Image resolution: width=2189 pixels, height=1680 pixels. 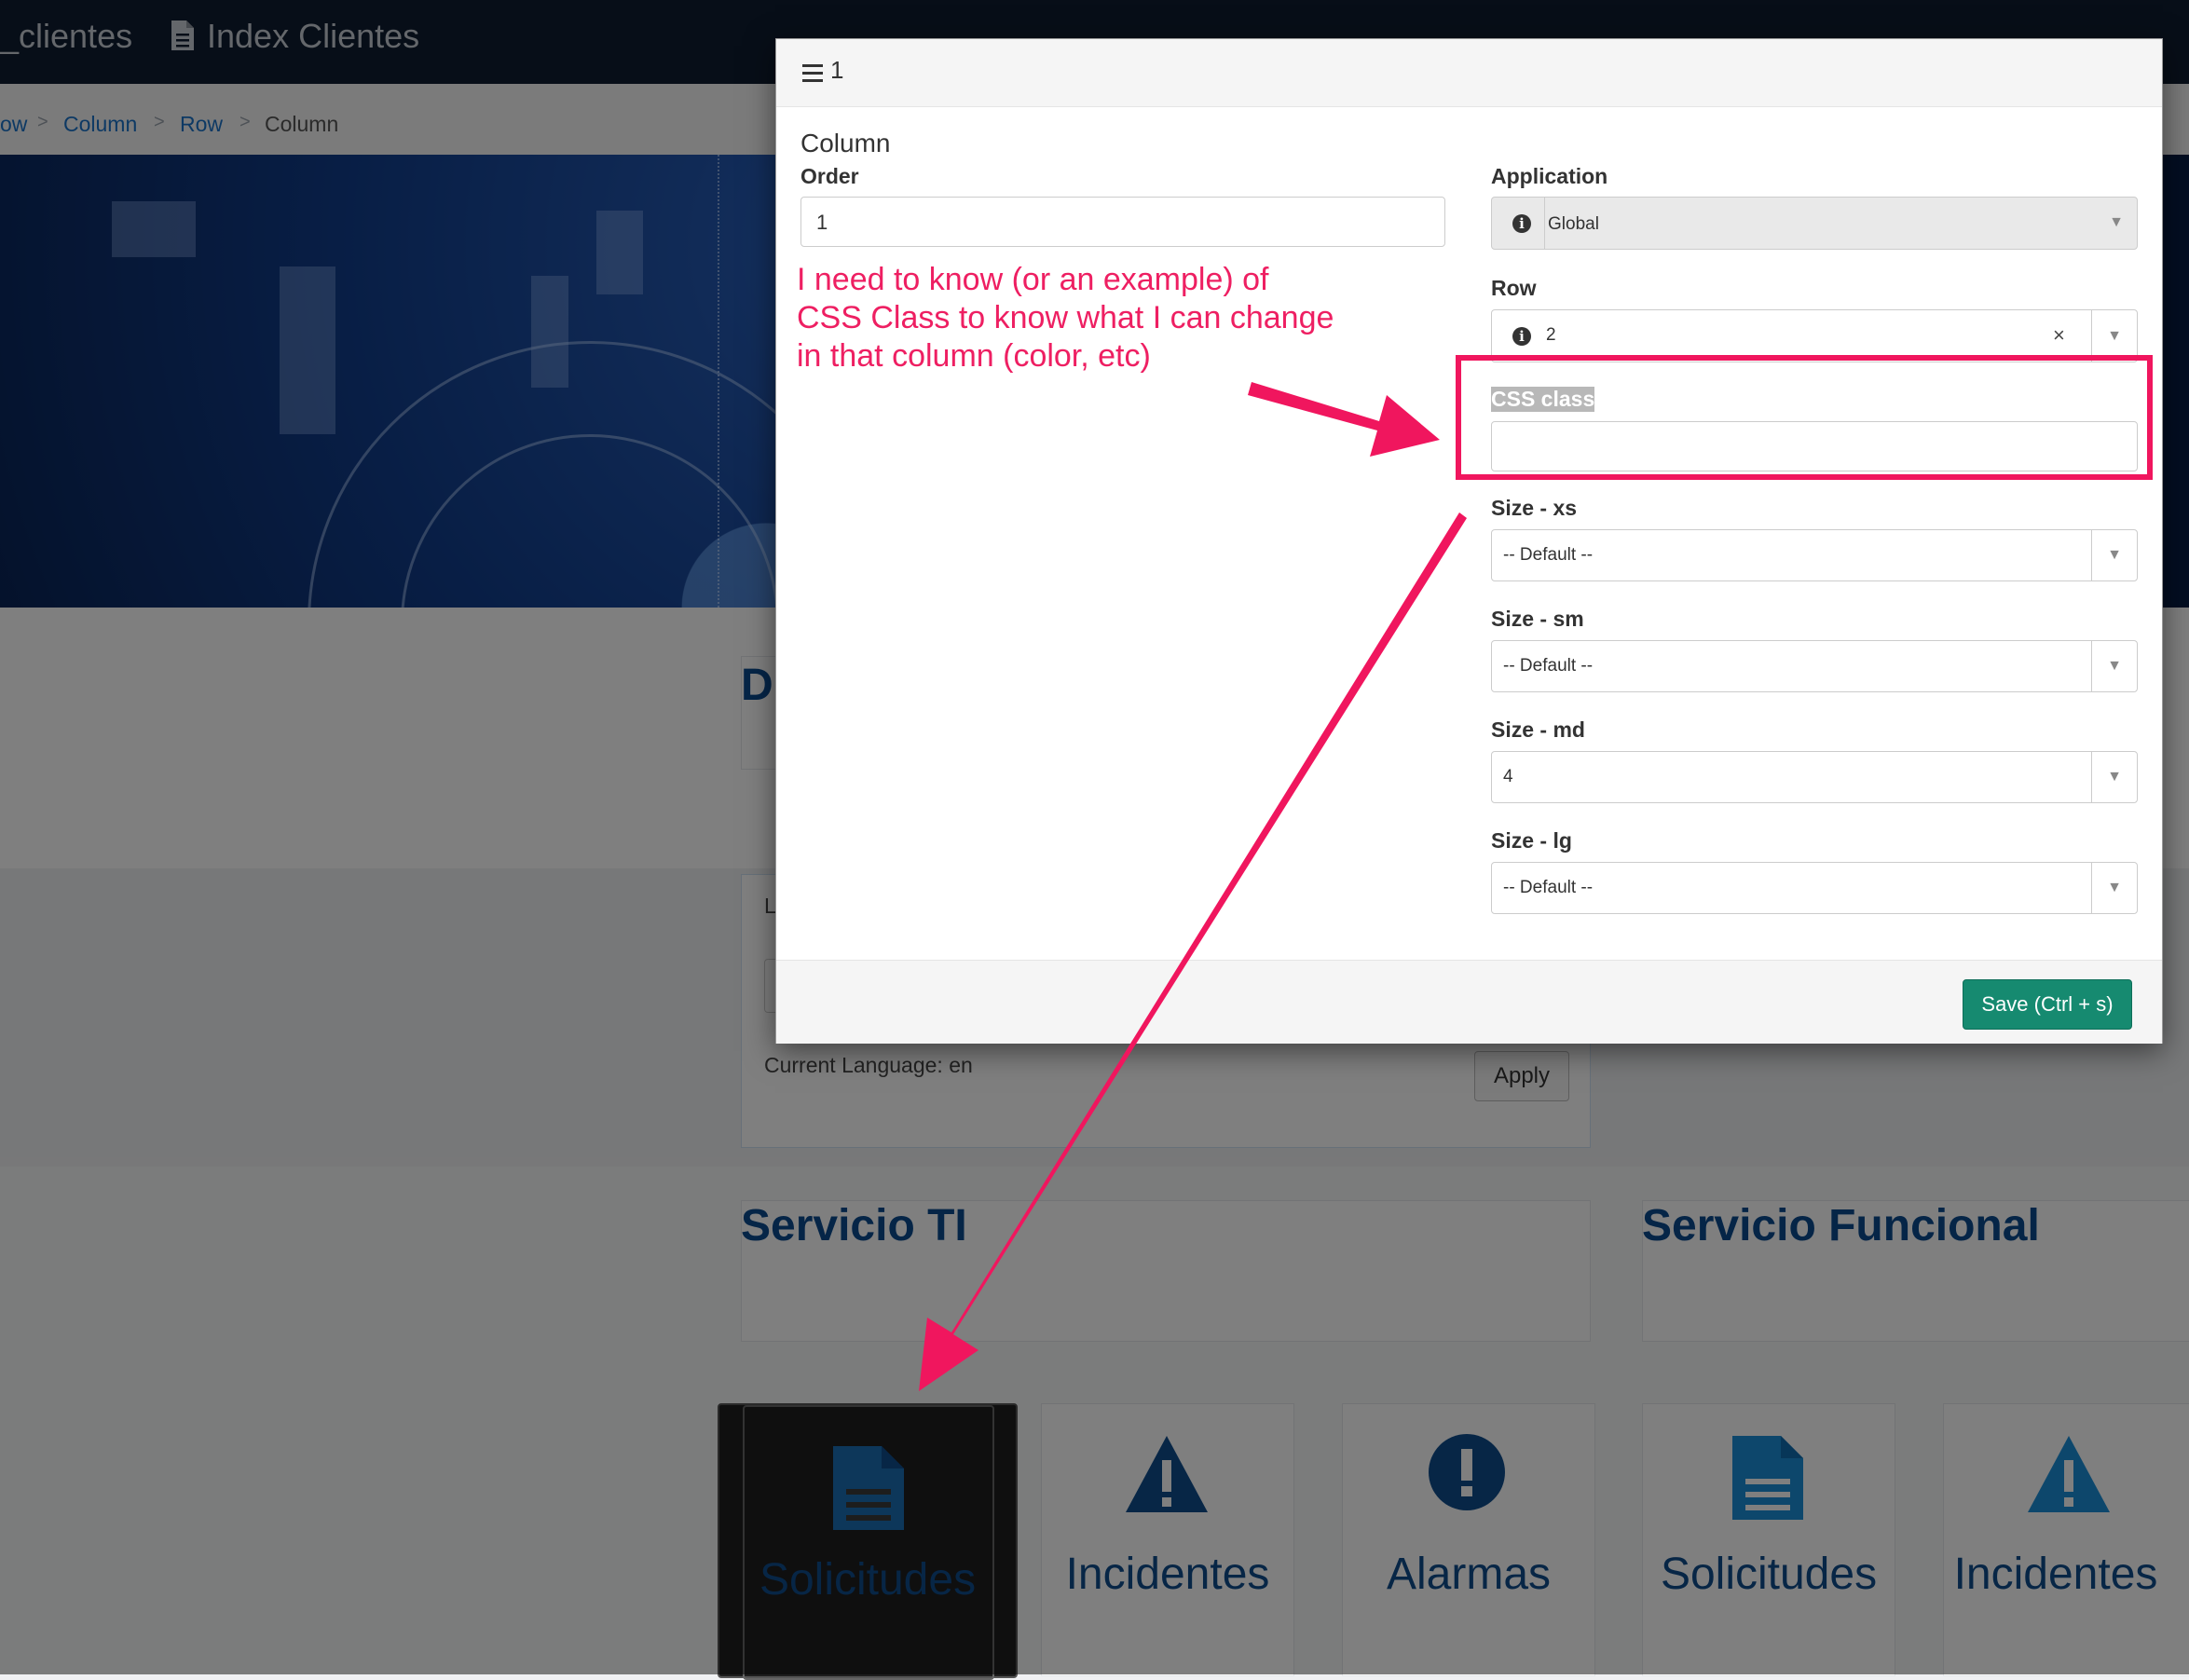 What do you see at coordinates (812, 75) in the screenshot?
I see `menu-icon` at bounding box center [812, 75].